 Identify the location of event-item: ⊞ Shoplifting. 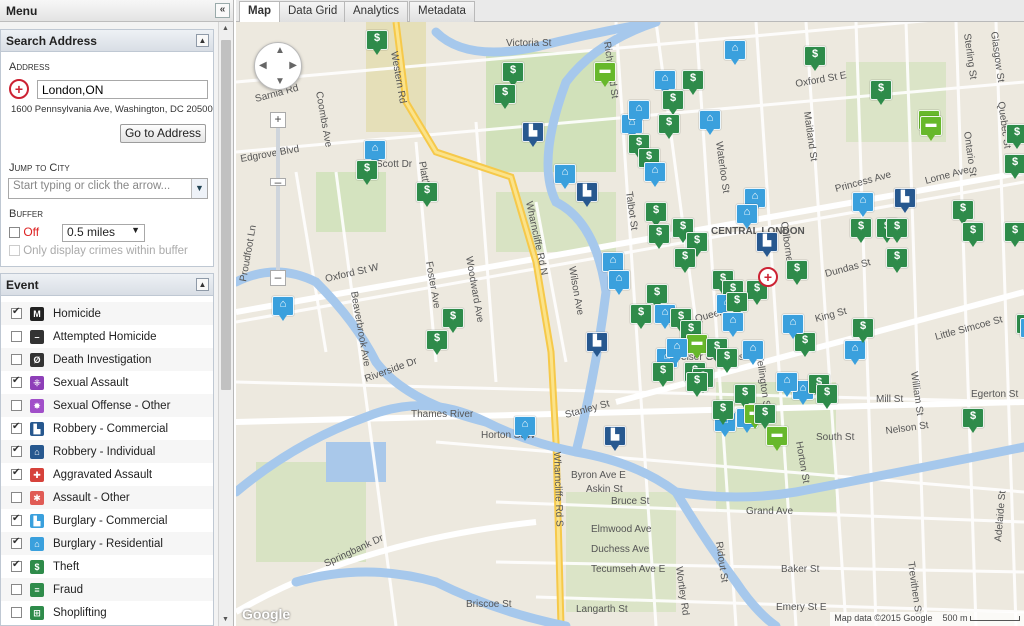
(107, 612).